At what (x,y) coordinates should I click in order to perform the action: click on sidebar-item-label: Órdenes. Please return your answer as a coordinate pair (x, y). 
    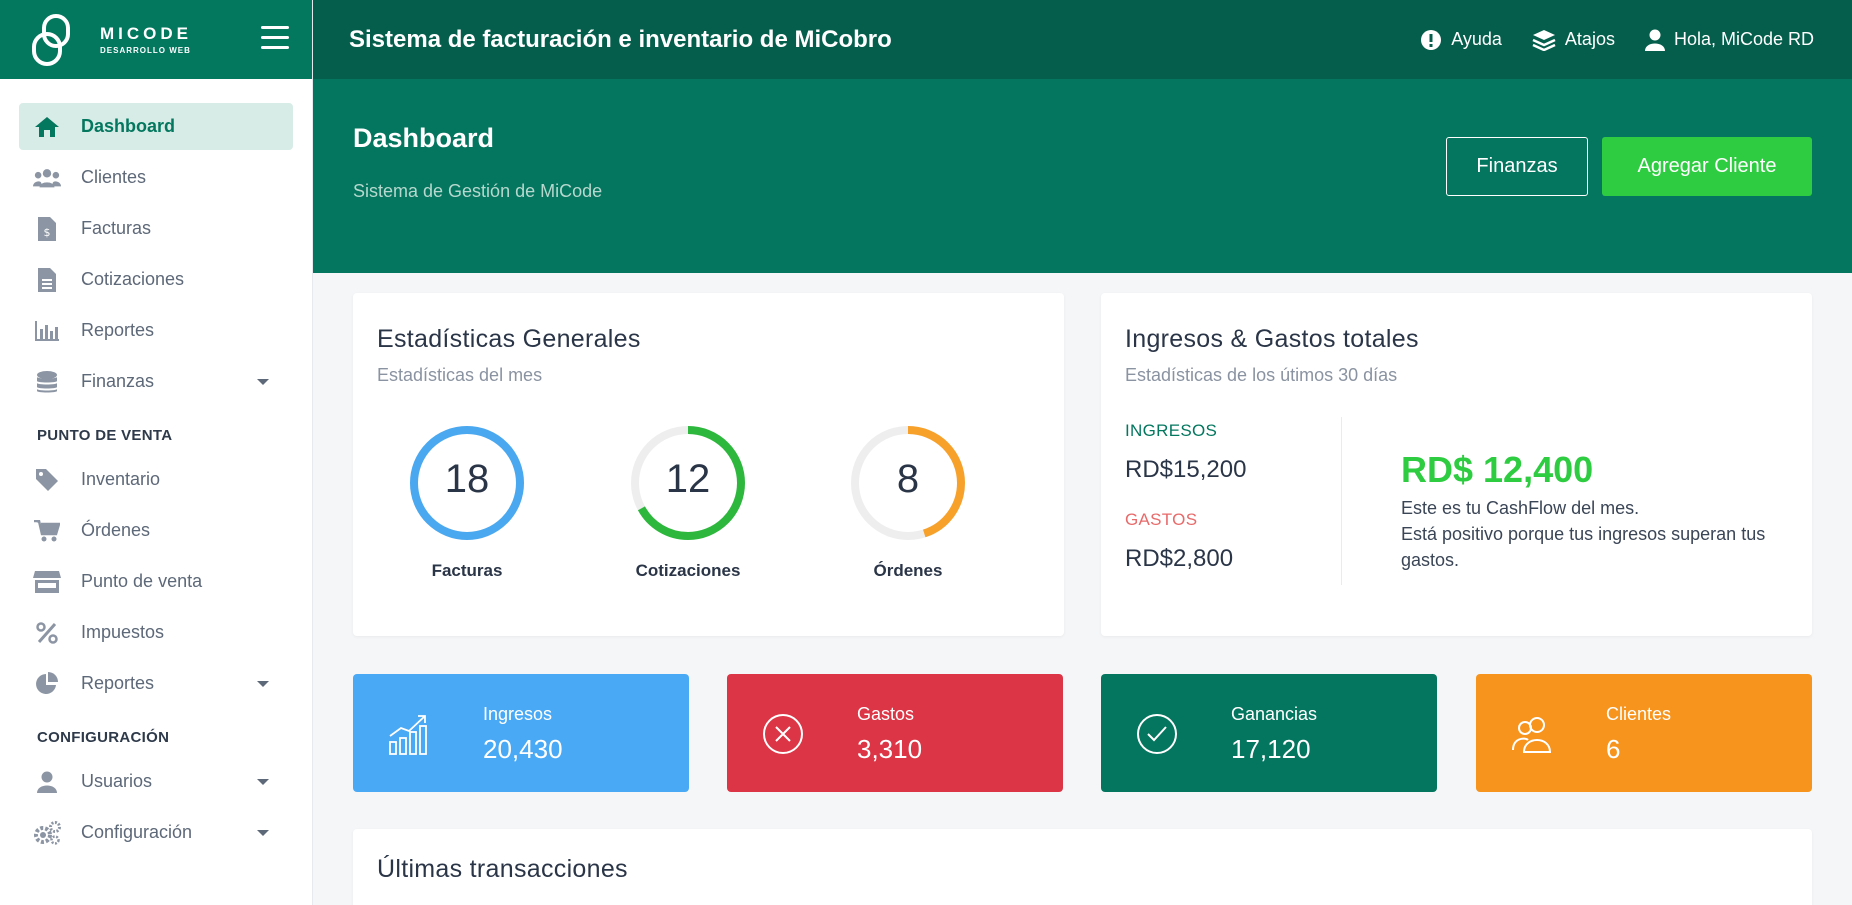
    Looking at the image, I should click on (116, 530).